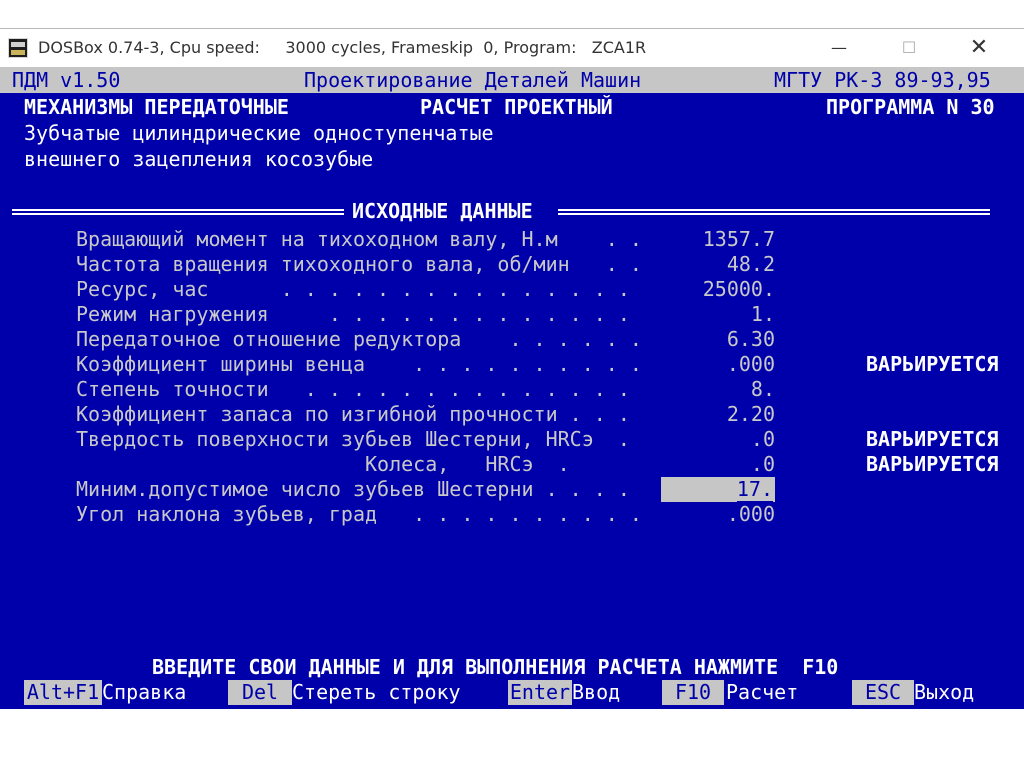  Describe the element at coordinates (516, 107) in the screenshot. I see `calc-type: РАСЧЕТ ПРОЕКТНЫЙ` at that location.